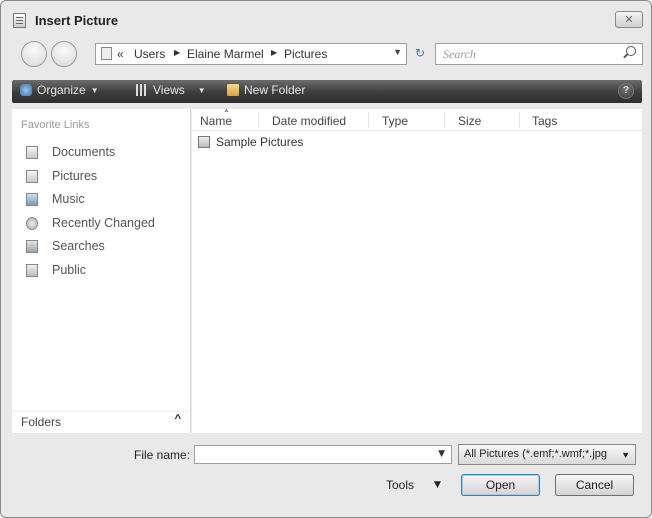  I want to click on close-icon: ✕, so click(629, 19).